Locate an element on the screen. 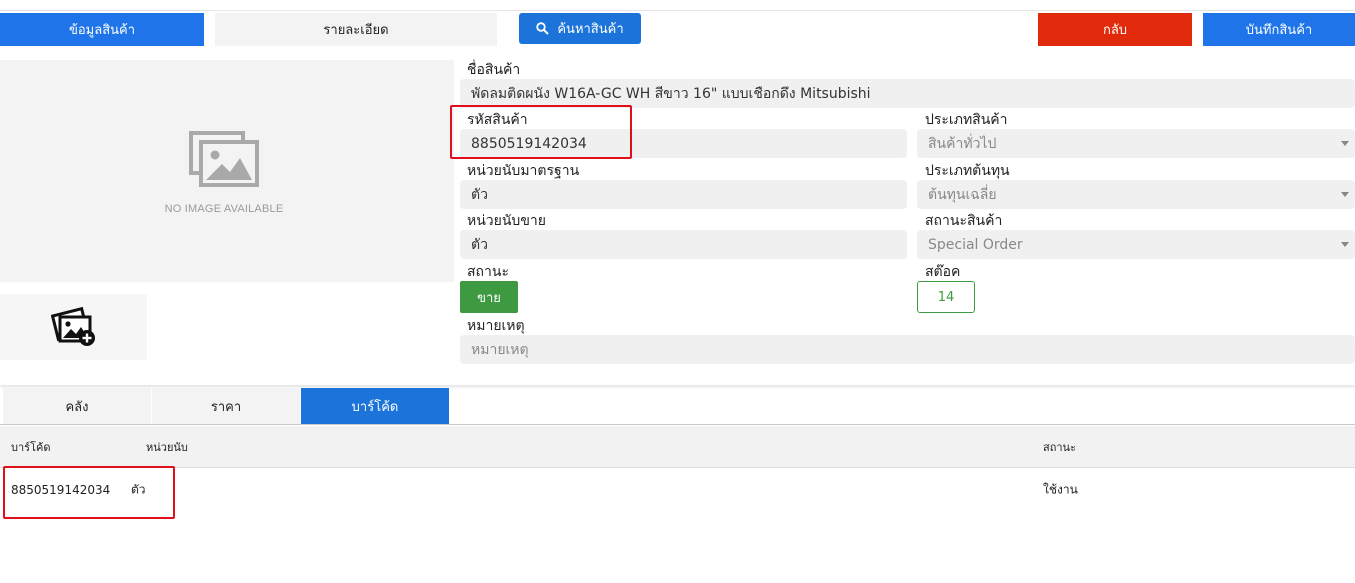 This screenshot has width=1355, height=583. product-info-button: ข้อมูลสินค้า is located at coordinates (102, 29).